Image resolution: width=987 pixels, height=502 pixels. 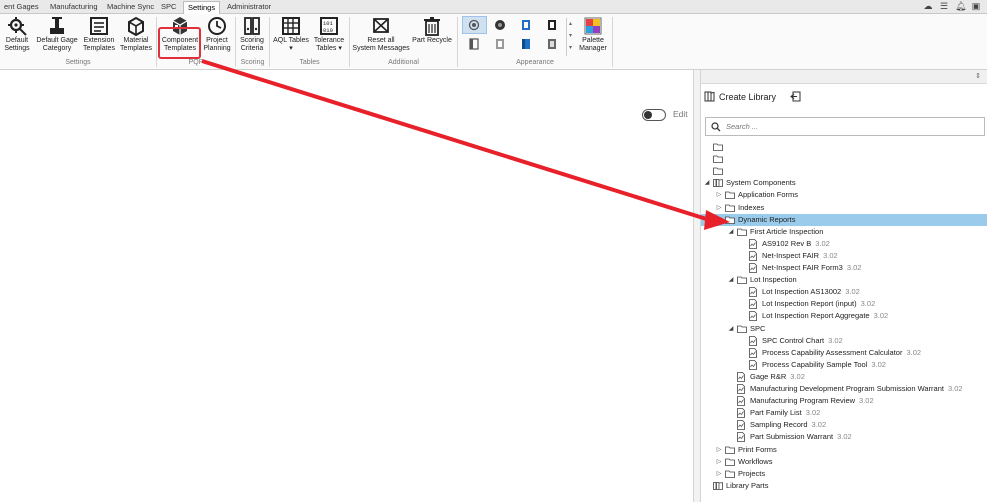 What do you see at coordinates (654, 115) in the screenshot?
I see `edit-toggle` at bounding box center [654, 115].